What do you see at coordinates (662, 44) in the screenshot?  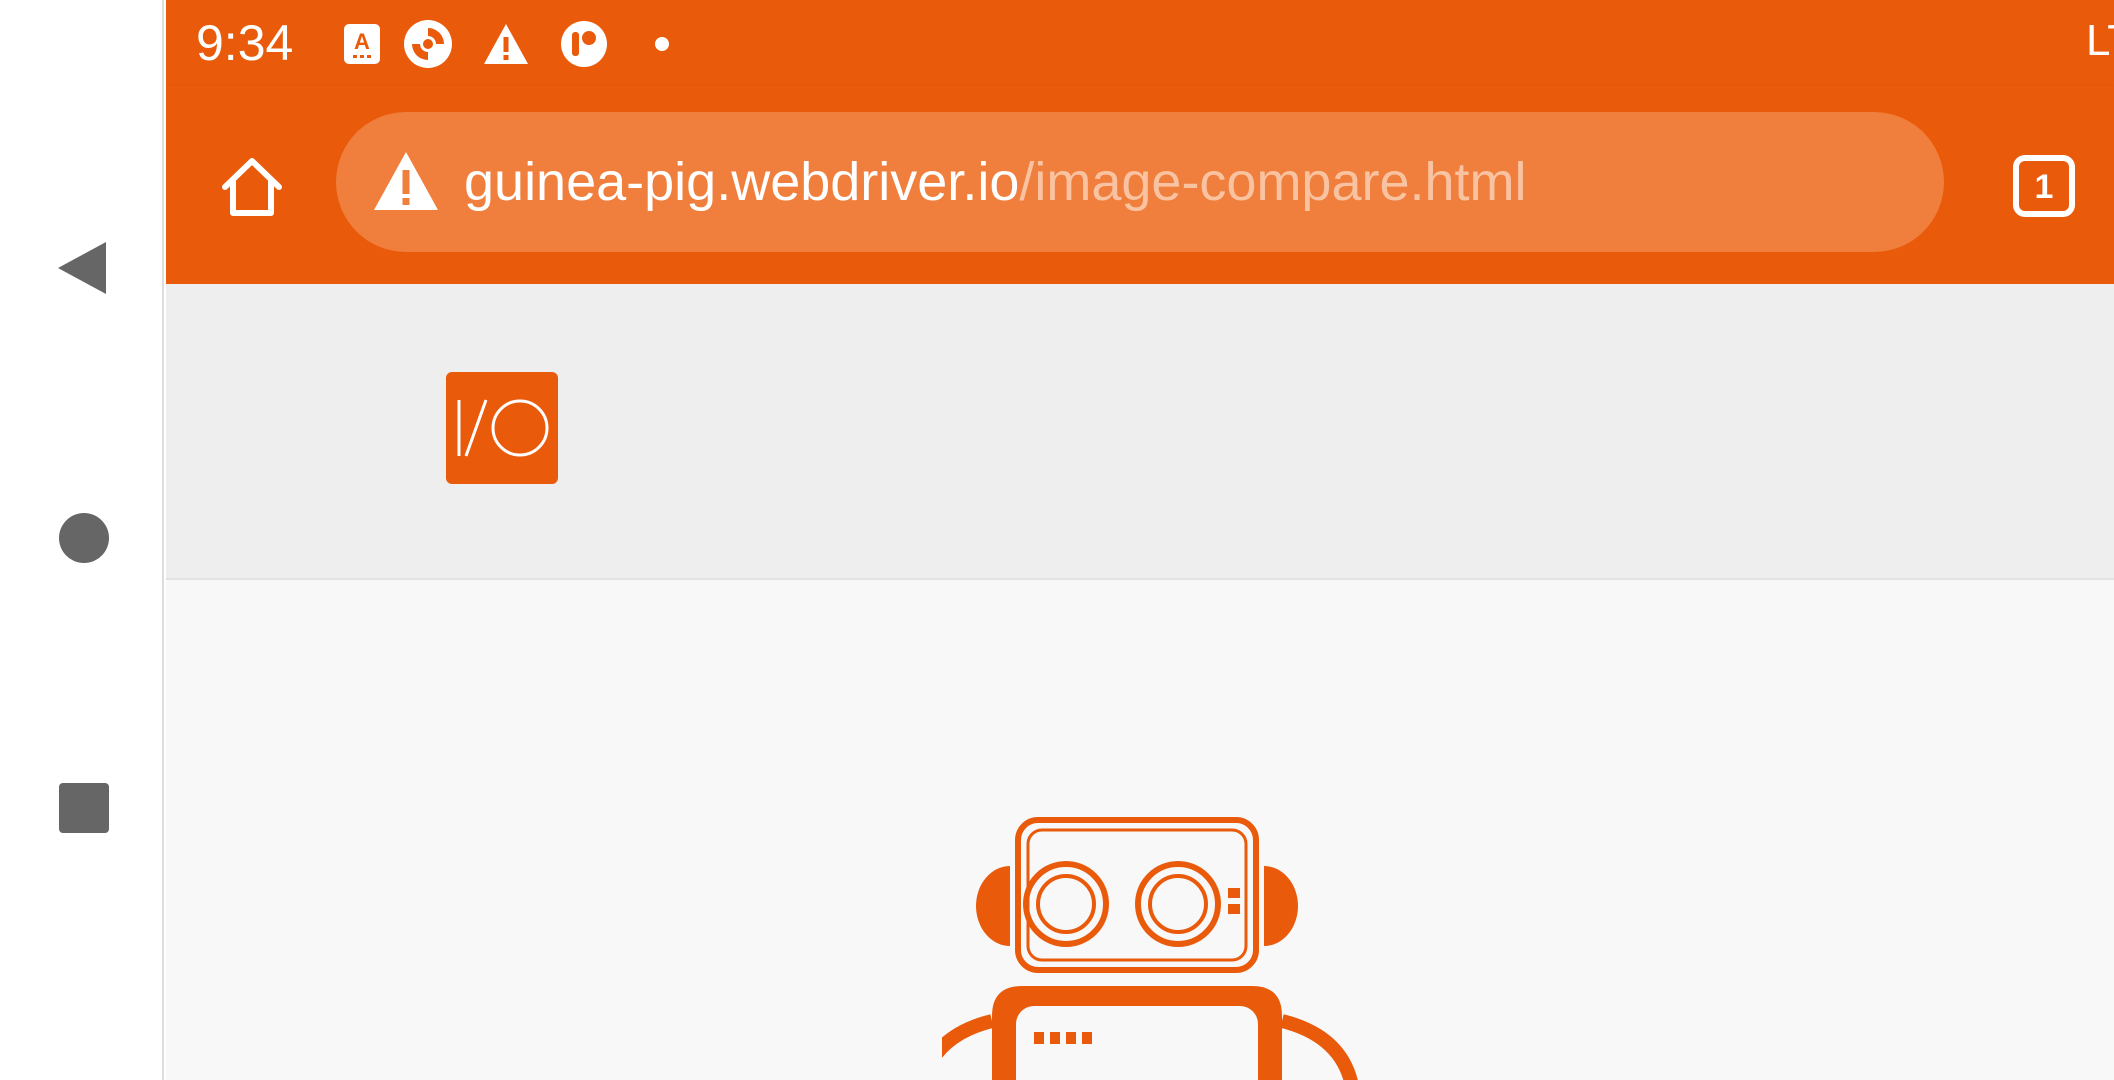 I see `dot-icon` at bounding box center [662, 44].